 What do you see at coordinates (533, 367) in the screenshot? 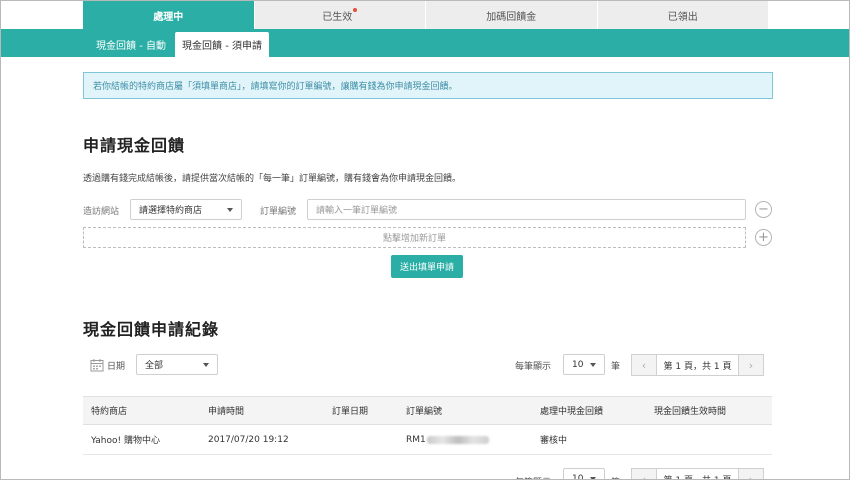
I see `per-page-label: 每筆顯示` at bounding box center [533, 367].